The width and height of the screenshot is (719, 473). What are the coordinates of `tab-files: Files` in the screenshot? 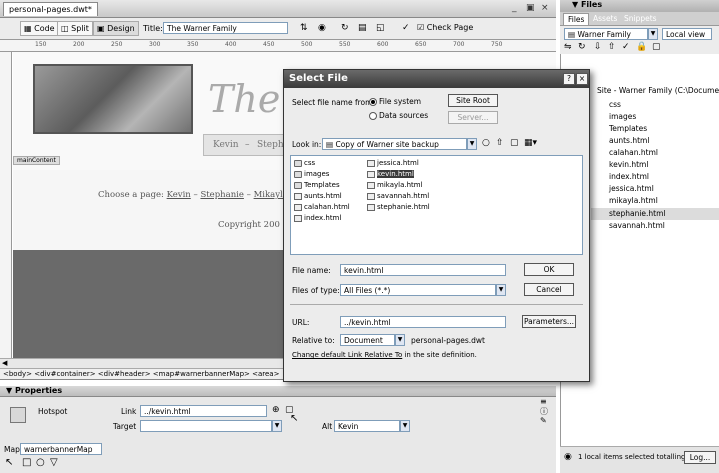 It's located at (576, 19).